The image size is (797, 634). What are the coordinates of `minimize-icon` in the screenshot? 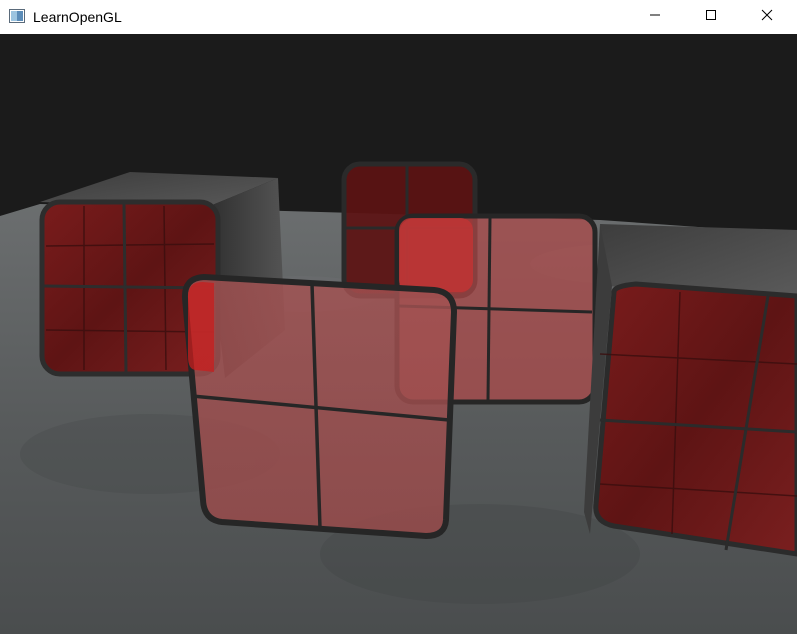 It's located at (655, 17).